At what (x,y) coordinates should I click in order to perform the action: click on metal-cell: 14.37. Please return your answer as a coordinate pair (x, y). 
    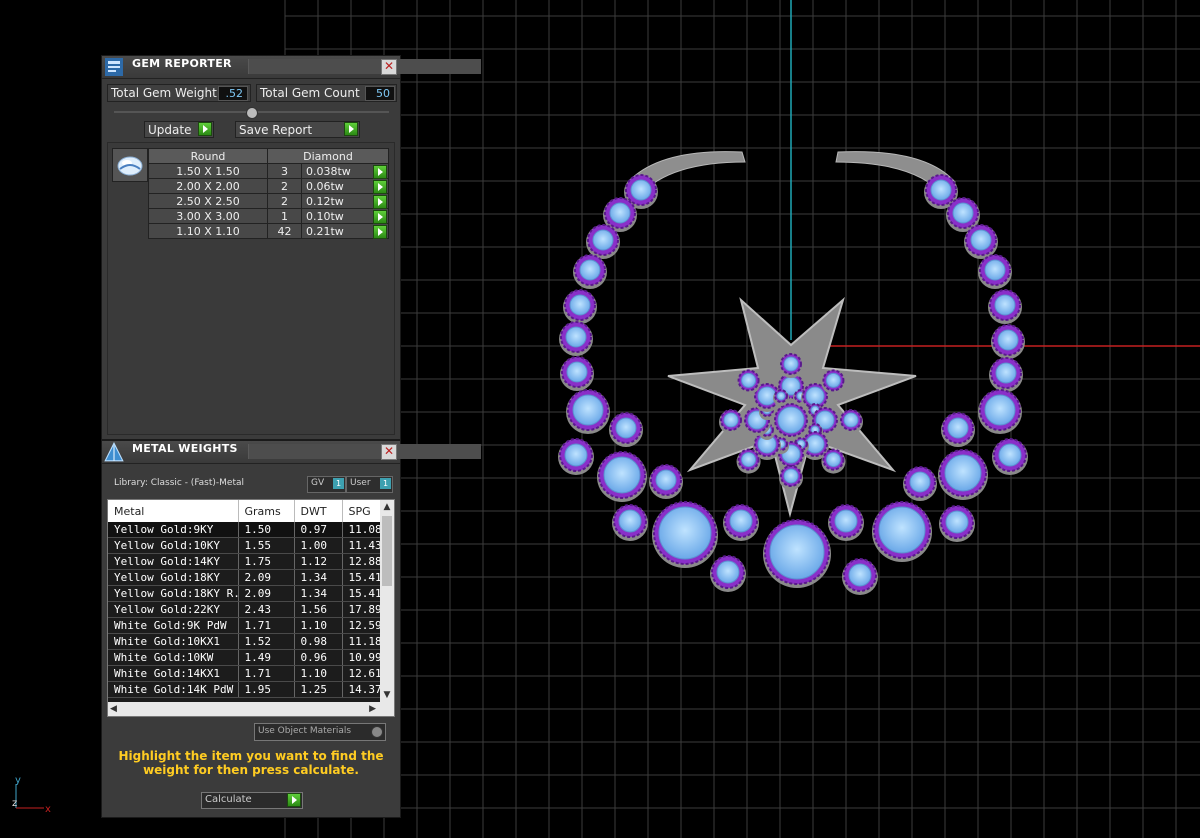
    Looking at the image, I should click on (361, 689).